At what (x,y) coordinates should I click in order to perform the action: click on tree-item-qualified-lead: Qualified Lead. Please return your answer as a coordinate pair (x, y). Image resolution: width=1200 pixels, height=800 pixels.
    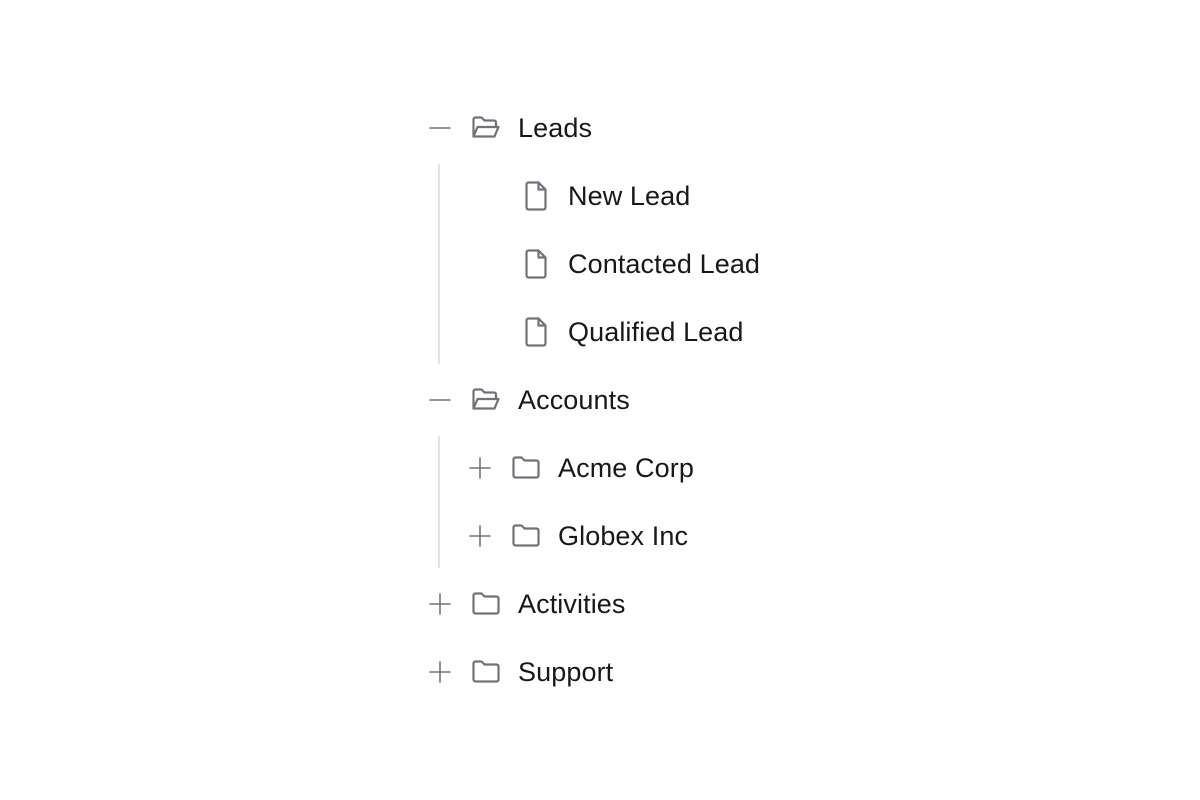
    Looking at the image, I should click on (650, 332).